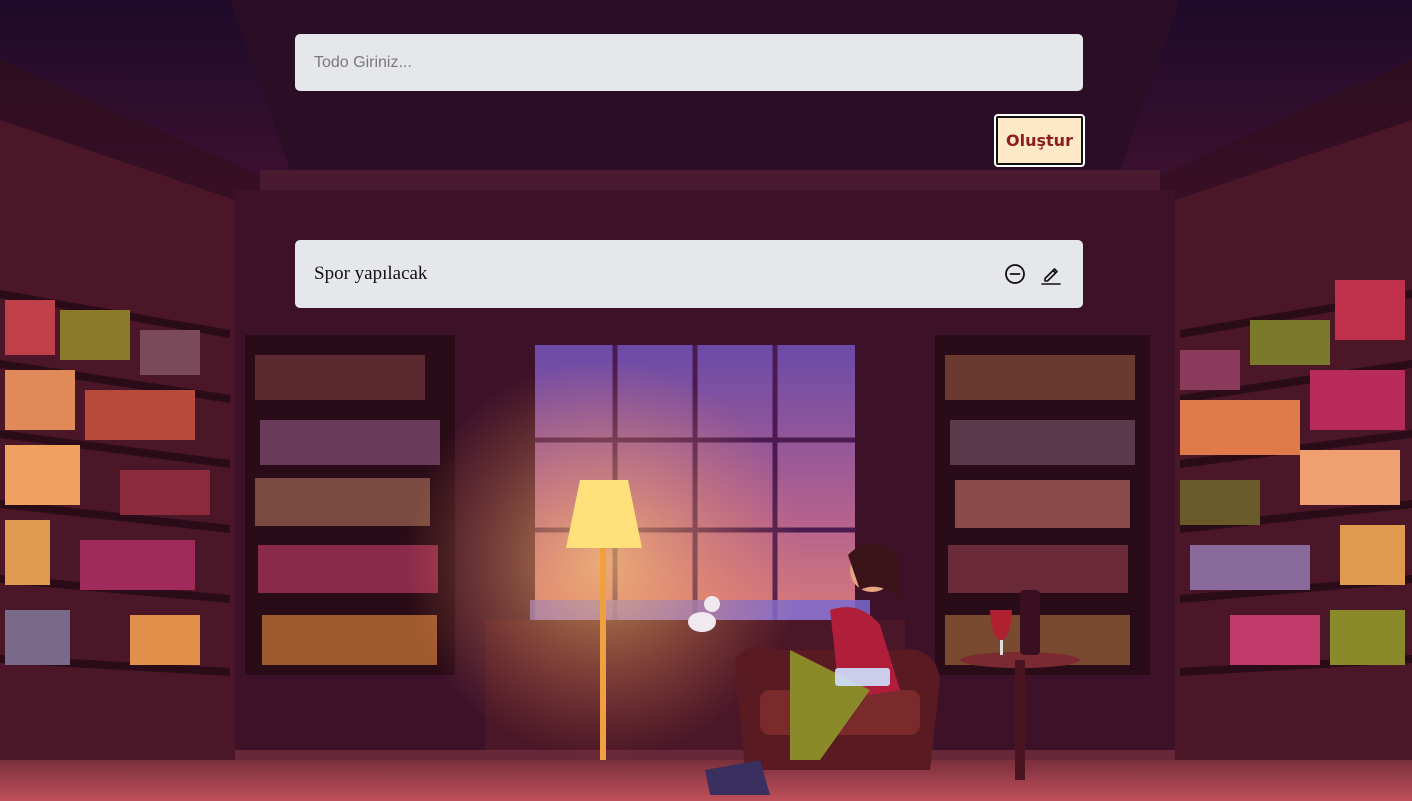 This screenshot has width=1412, height=801. I want to click on minus-circle-icon, so click(1015, 274).